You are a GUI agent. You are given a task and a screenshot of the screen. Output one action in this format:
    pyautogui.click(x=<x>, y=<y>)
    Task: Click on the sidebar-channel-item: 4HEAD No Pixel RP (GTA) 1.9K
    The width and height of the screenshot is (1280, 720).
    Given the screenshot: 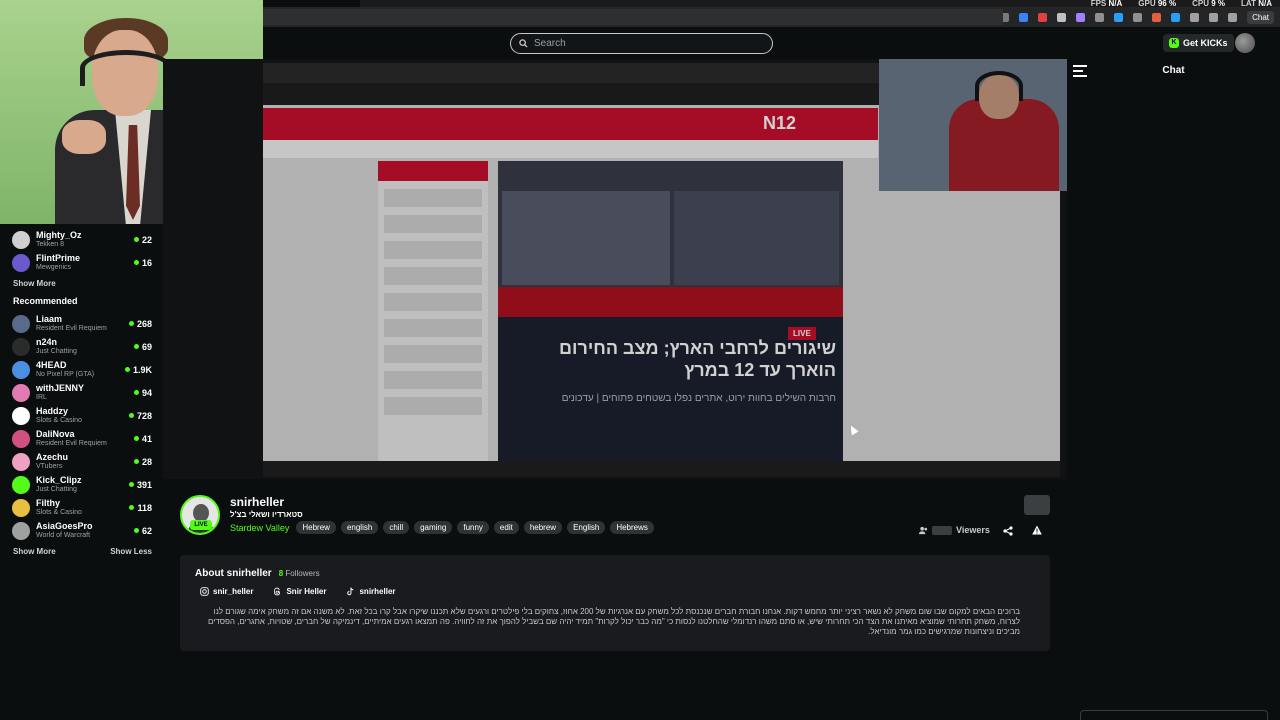 What is the action you would take?
    pyautogui.click(x=82, y=369)
    